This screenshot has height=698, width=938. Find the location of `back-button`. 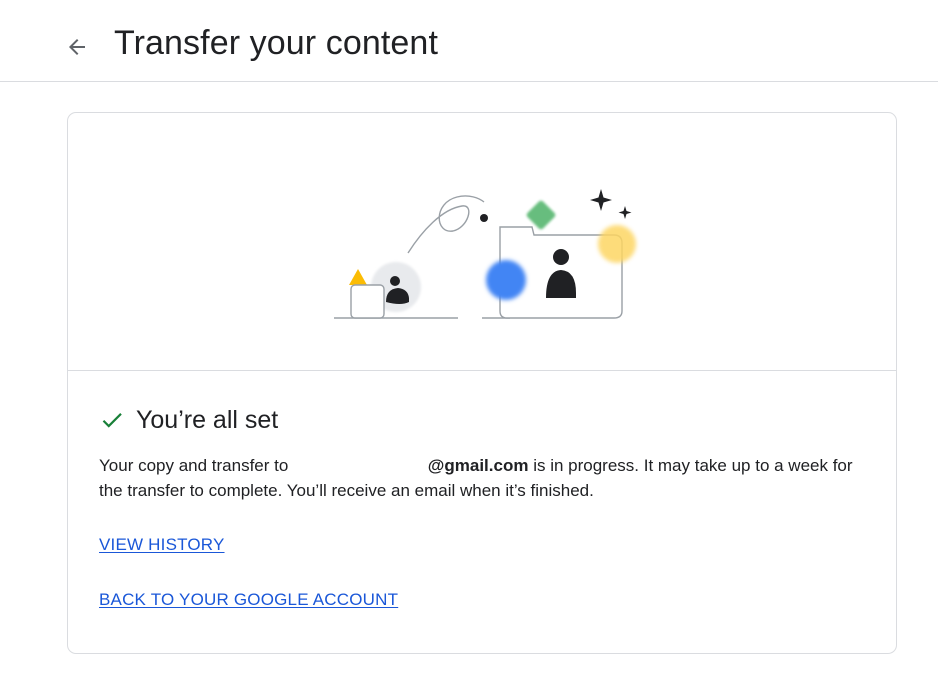

back-button is located at coordinates (77, 47).